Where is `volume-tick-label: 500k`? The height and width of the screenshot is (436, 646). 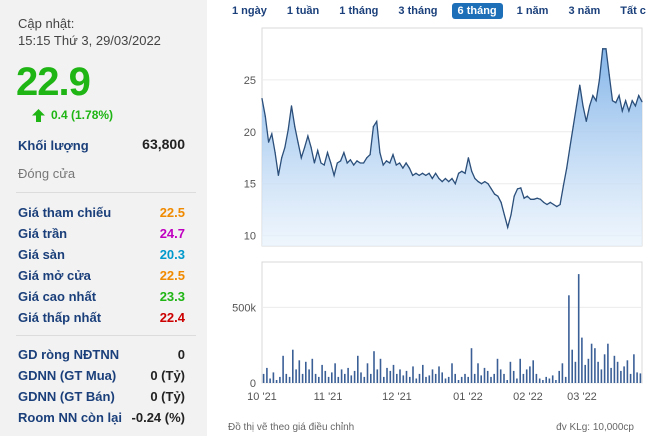 volume-tick-label: 500k is located at coordinates (244, 308).